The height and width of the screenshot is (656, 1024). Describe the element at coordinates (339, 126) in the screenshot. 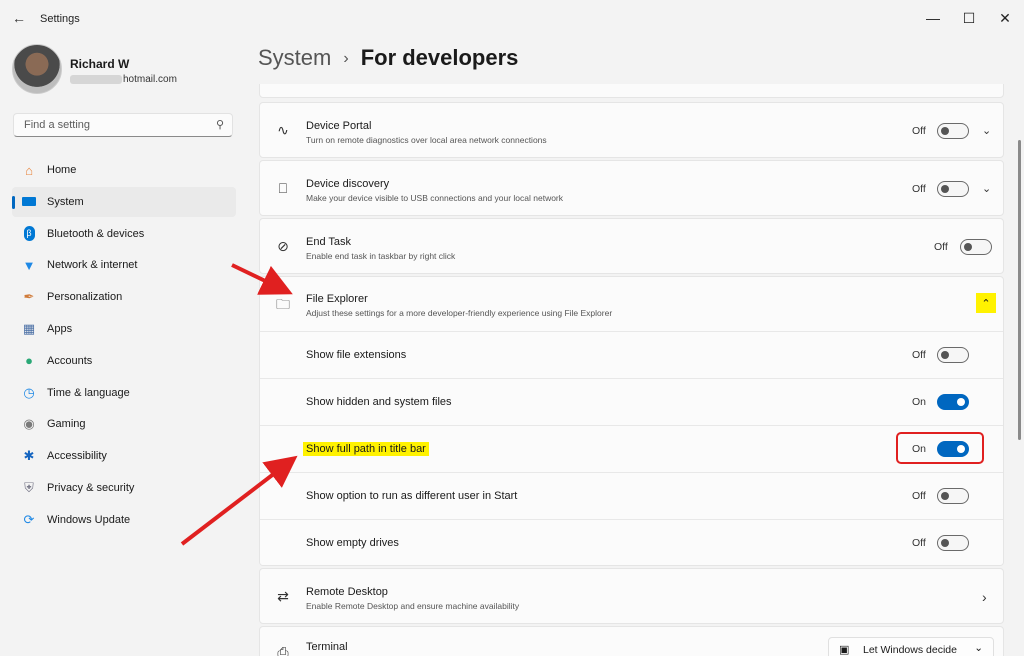

I see `device-portal-title: Device Portal` at that location.